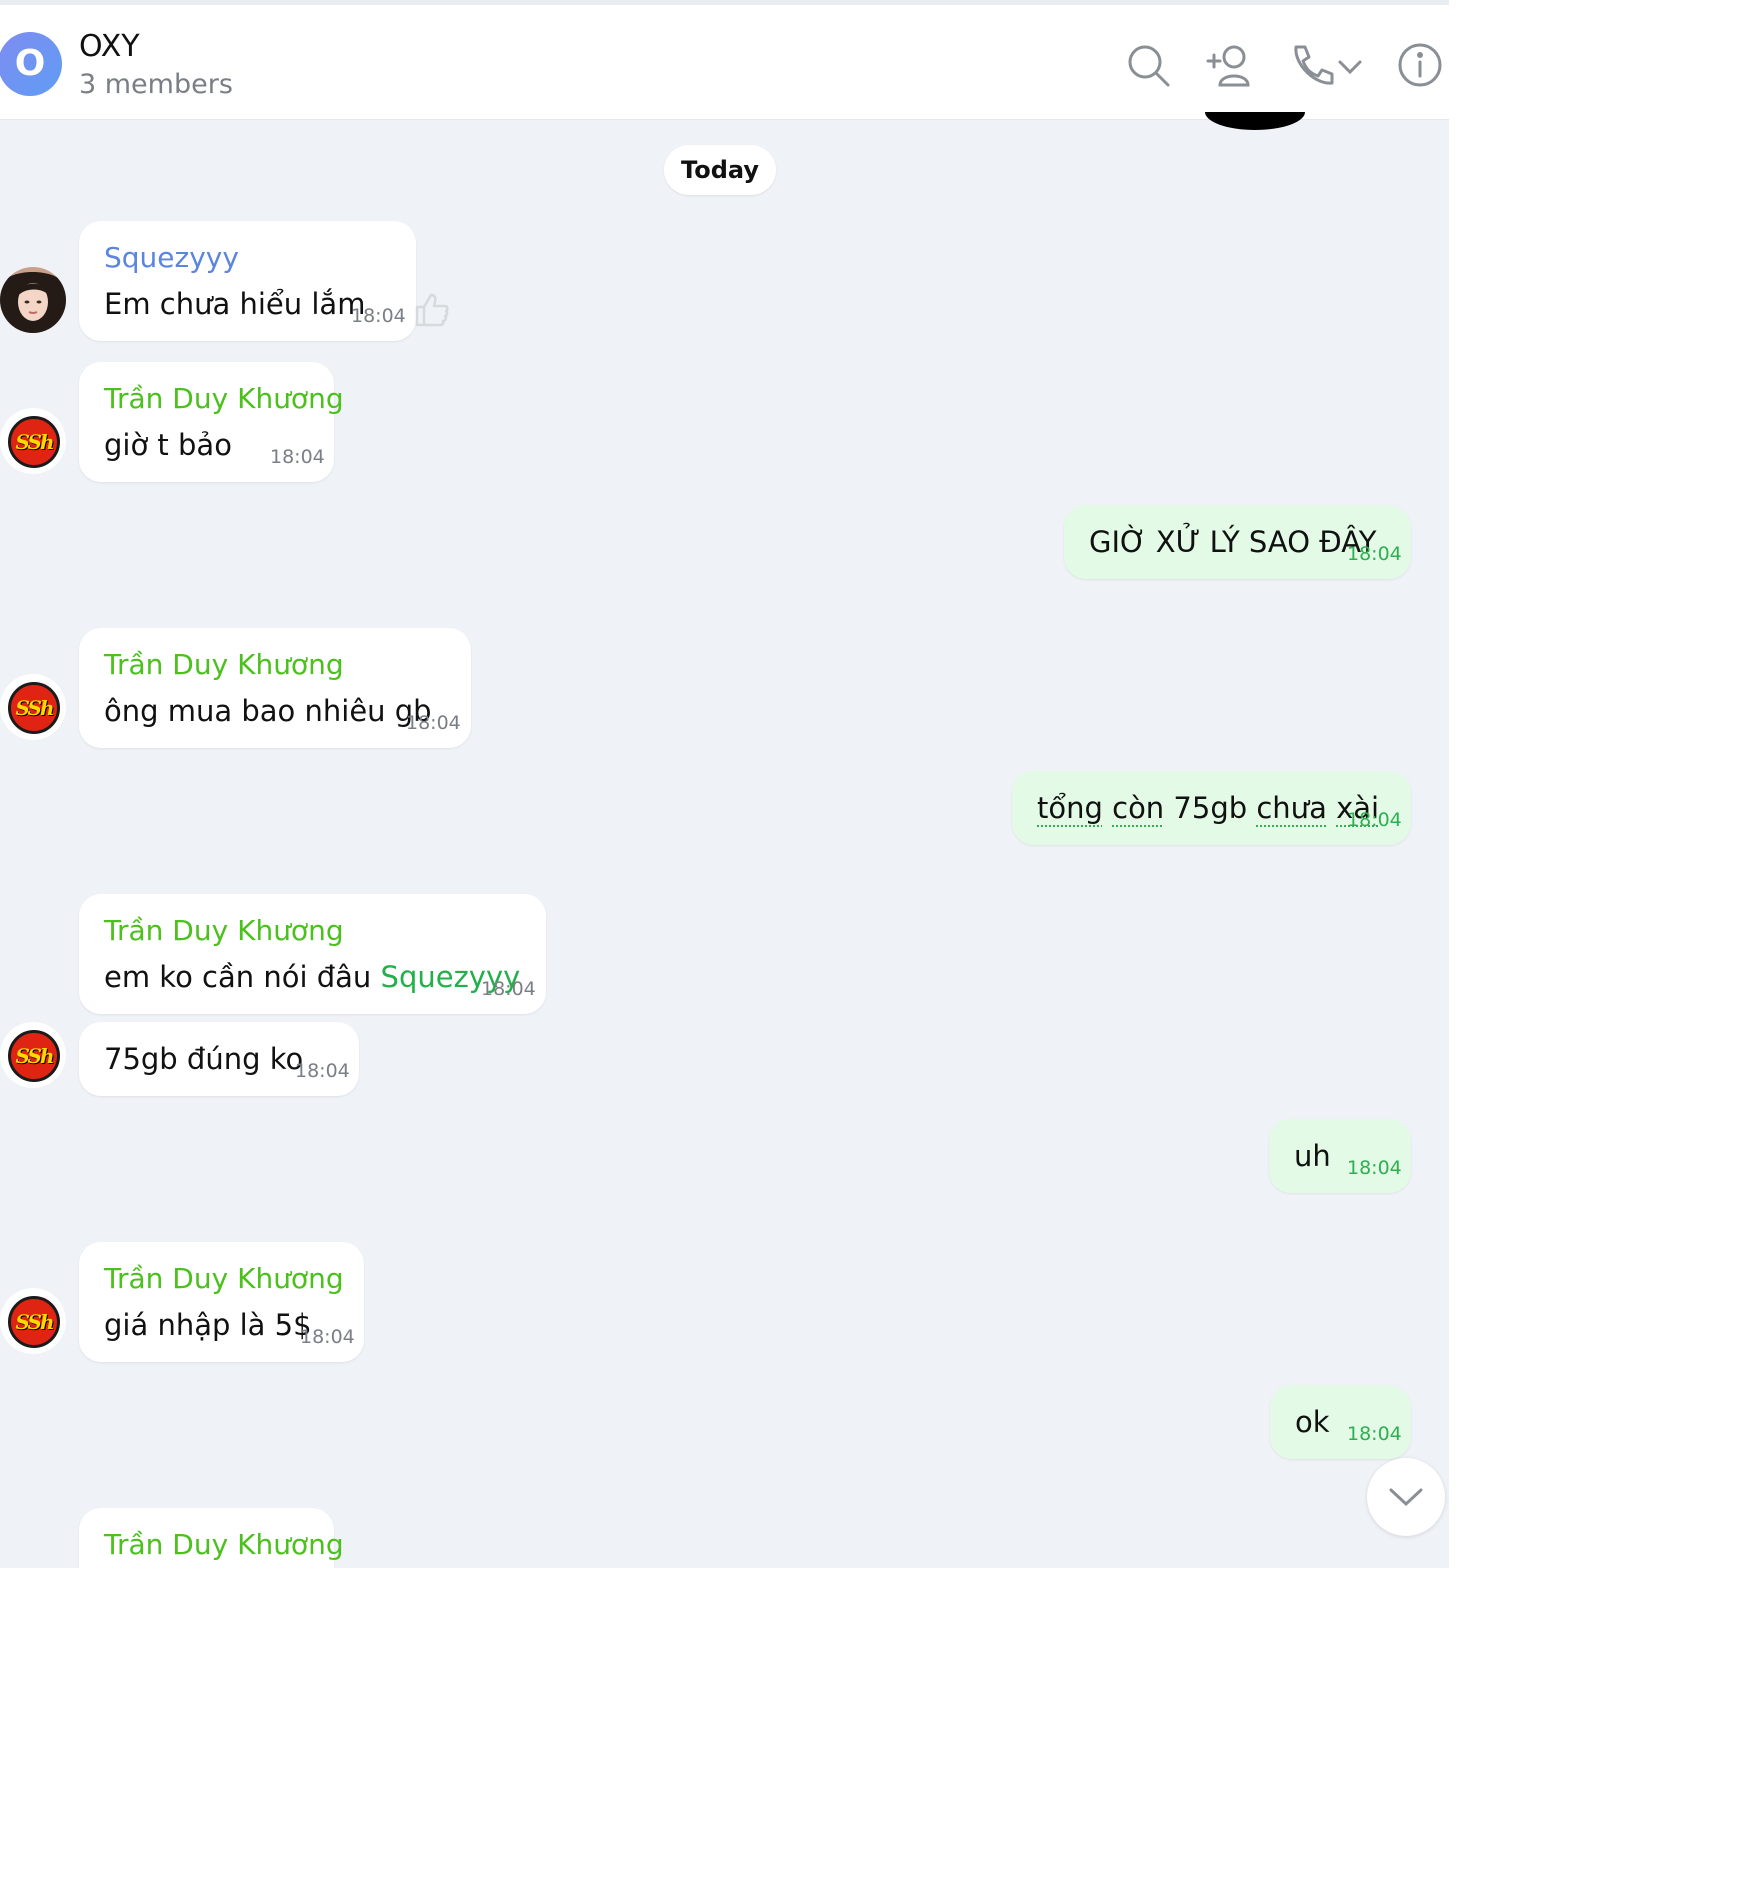 This screenshot has width=1753, height=1897. Describe the element at coordinates (1228, 65) in the screenshot. I see `add-member-icon` at that location.